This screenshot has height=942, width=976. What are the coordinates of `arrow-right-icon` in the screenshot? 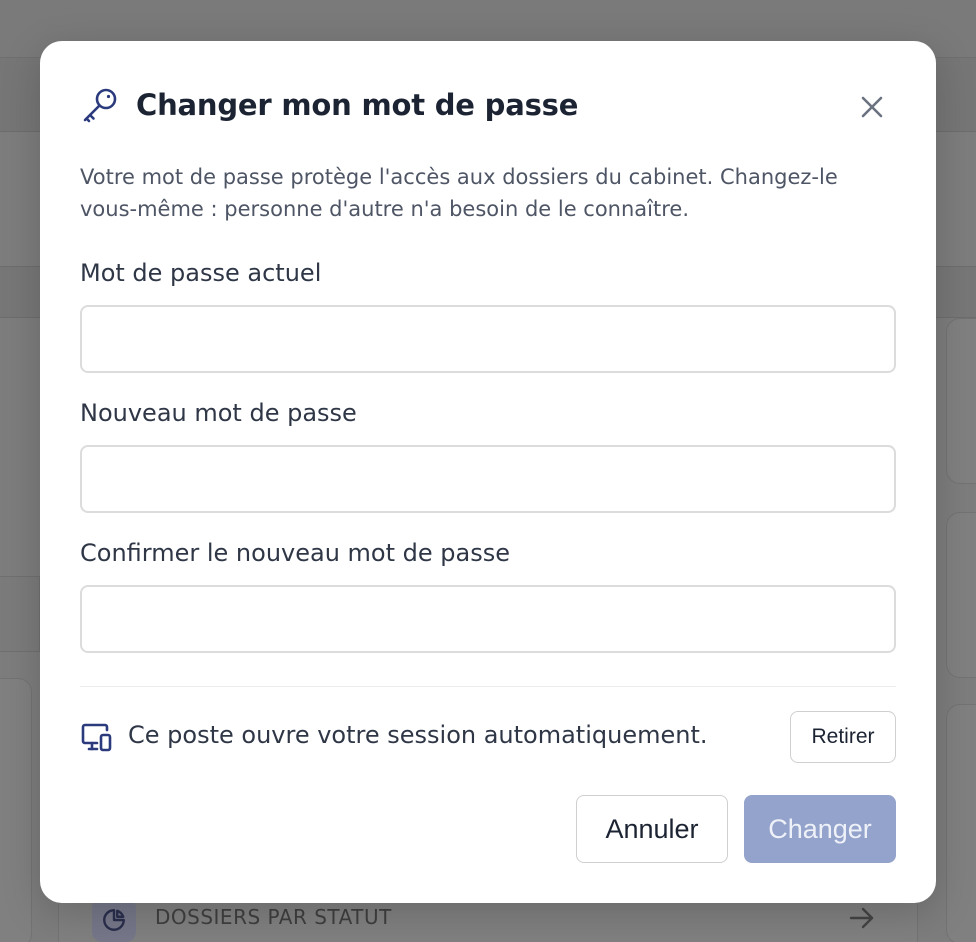 It's located at (862, 920).